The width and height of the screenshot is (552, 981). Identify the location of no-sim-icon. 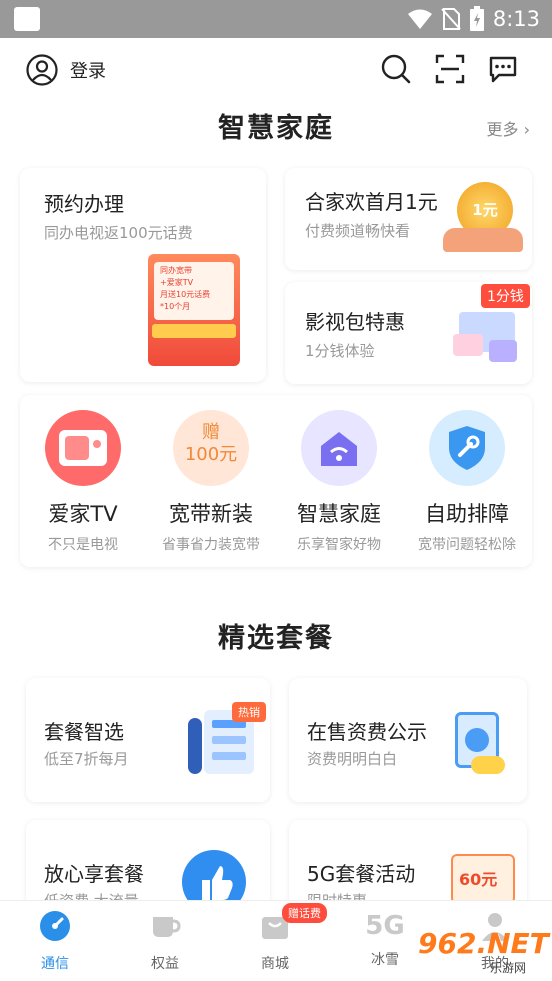
(451, 19).